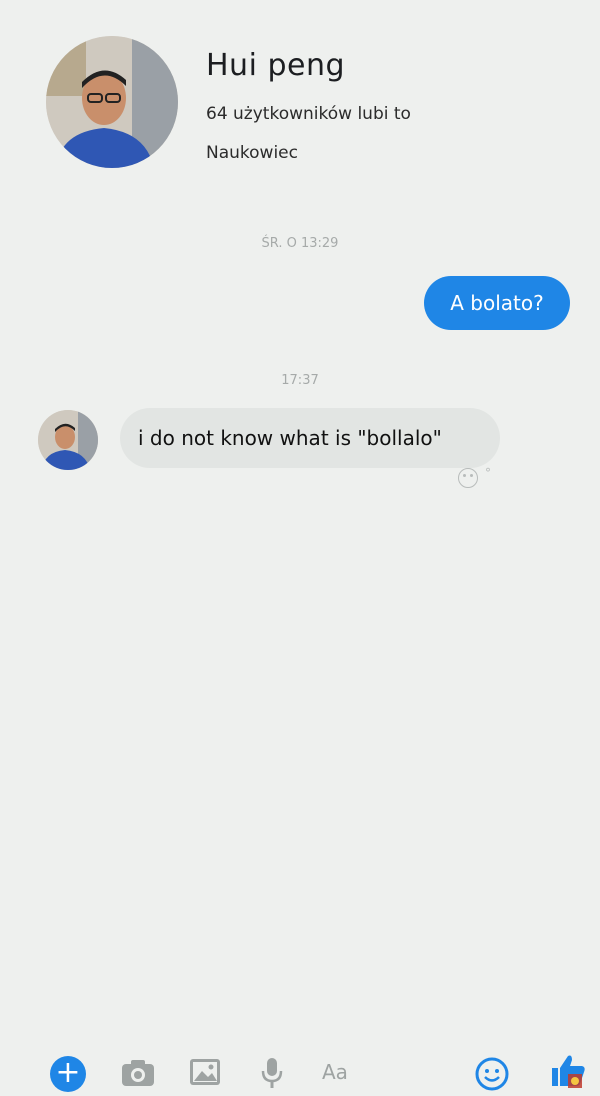 The width and height of the screenshot is (600, 1096). I want to click on seen-indicator-icon, so click(468, 478).